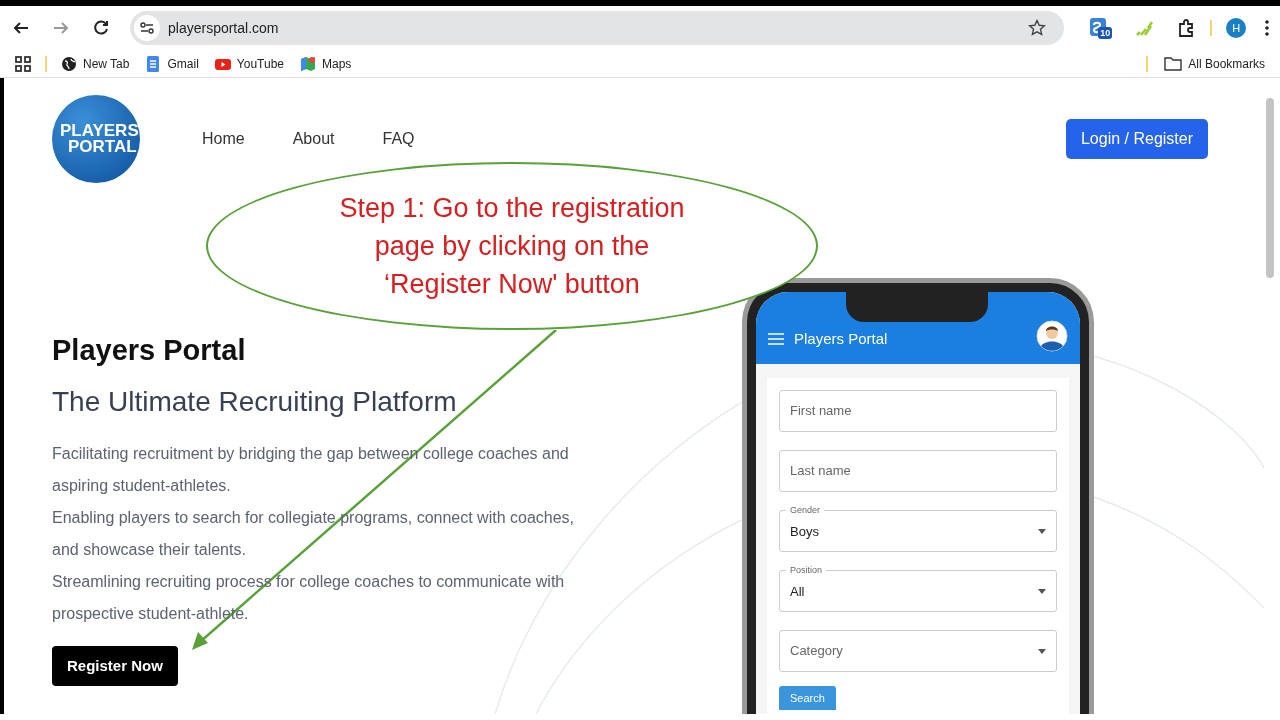 The width and height of the screenshot is (1280, 720). I want to click on nav-link: About, so click(313, 139).